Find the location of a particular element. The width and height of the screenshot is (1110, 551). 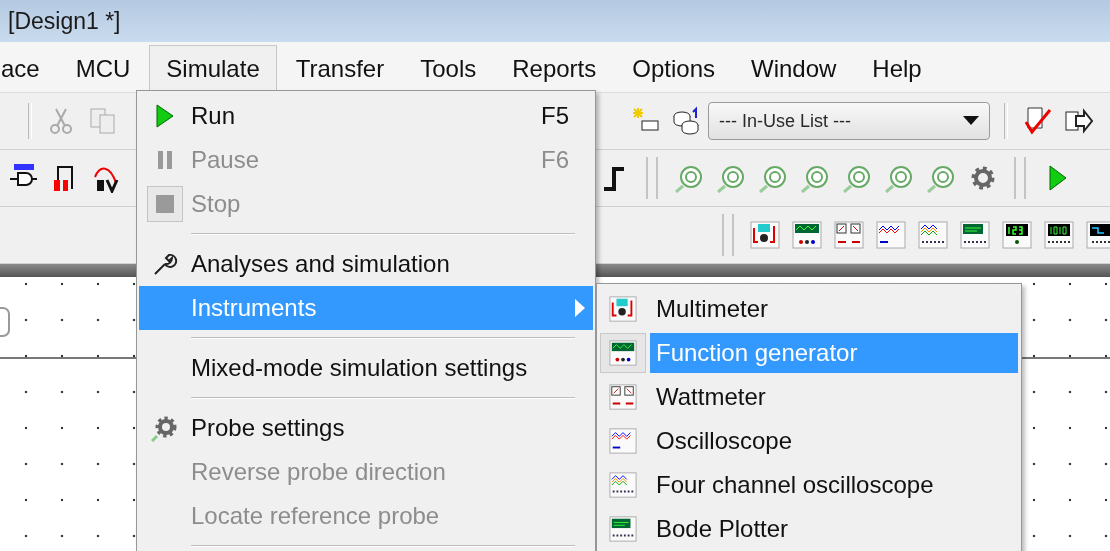

menu-item: Simulate is located at coordinates (213, 67).